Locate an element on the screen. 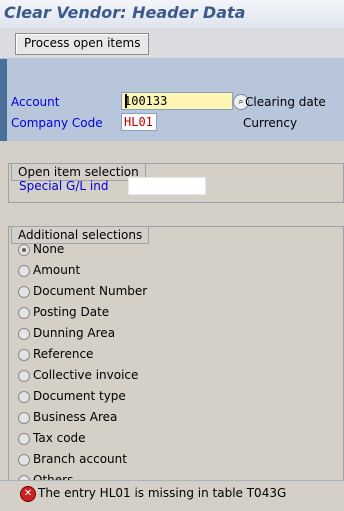  open-item-selection-group: Open item selection Special G/L ind is located at coordinates (176, 183).